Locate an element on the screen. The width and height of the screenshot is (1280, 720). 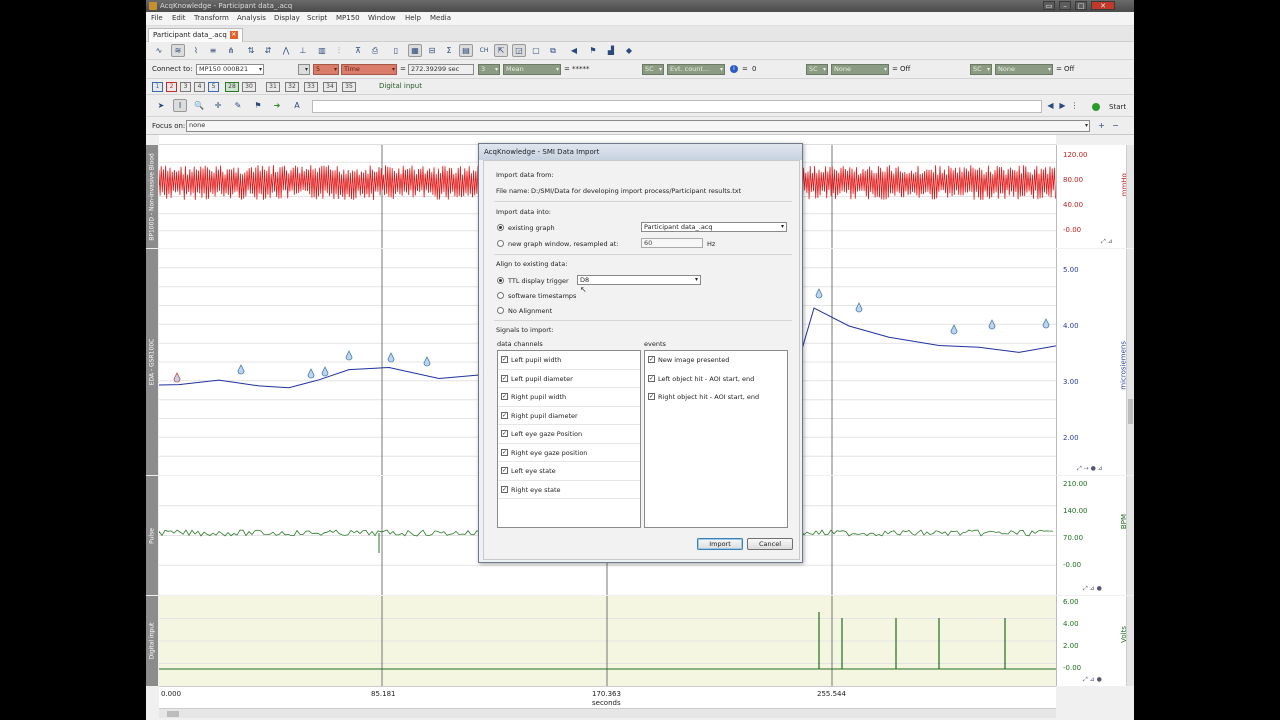
sigma-icon: Σ is located at coordinates (449, 50).